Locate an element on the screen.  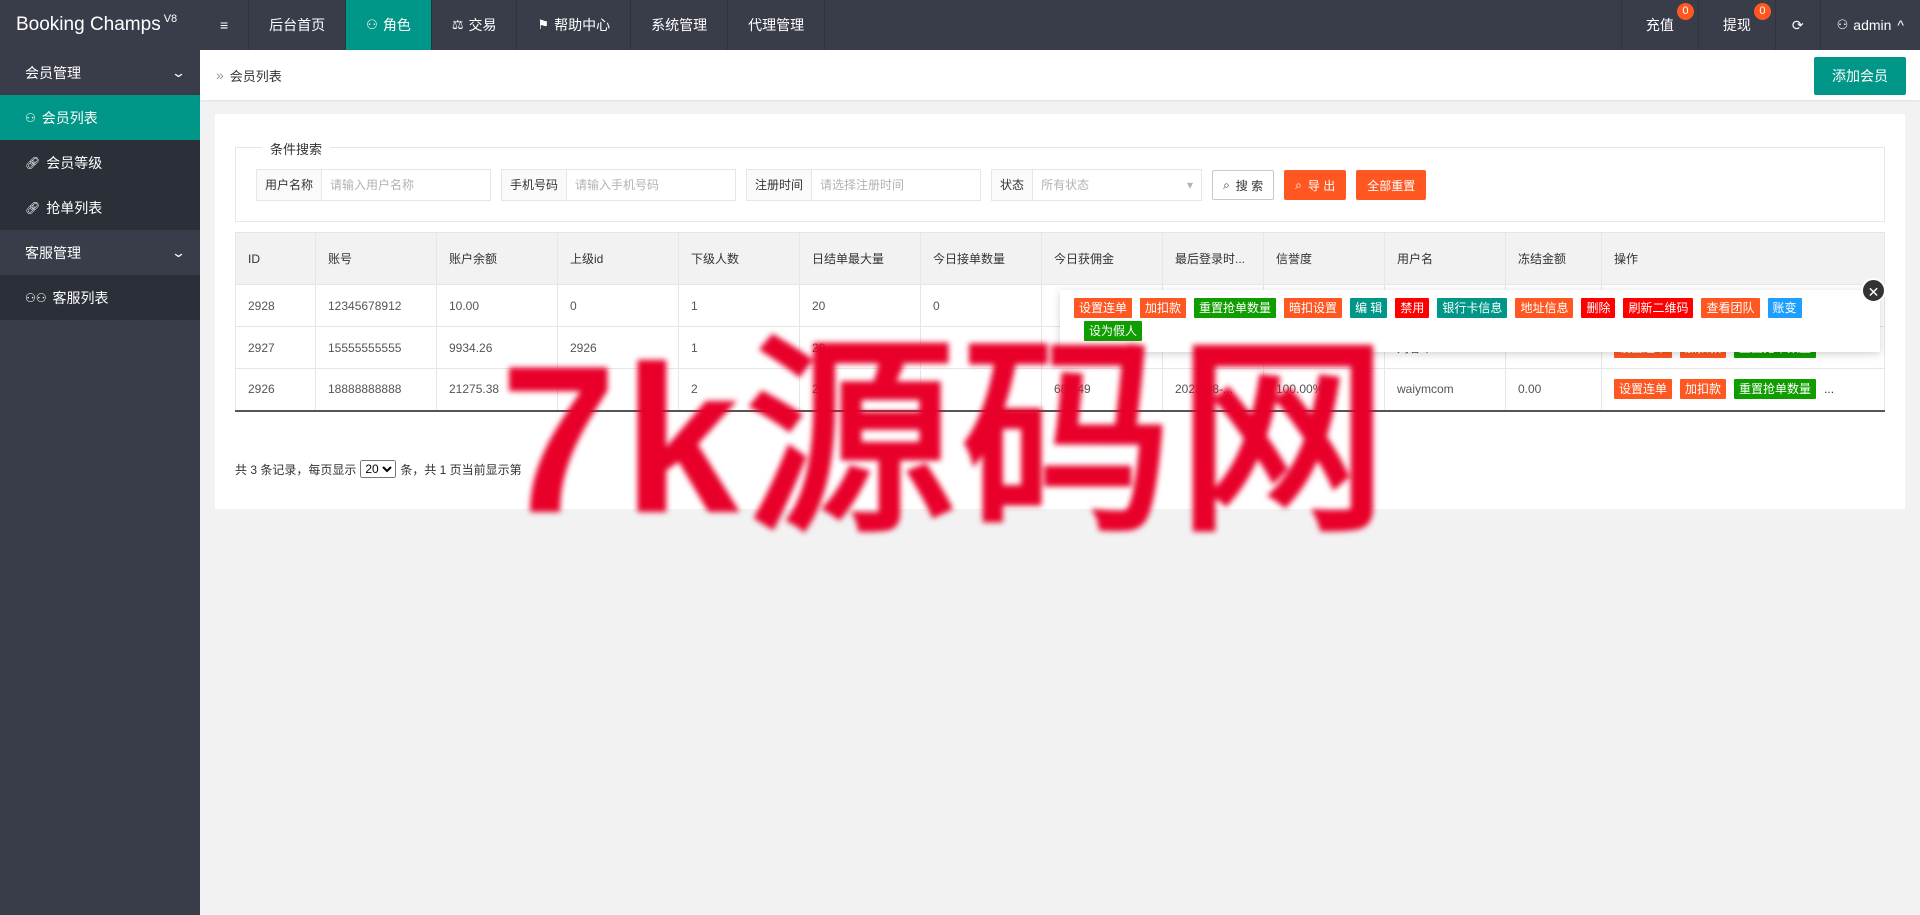
caret-down-icon: ▾ is located at coordinates (1190, 185).